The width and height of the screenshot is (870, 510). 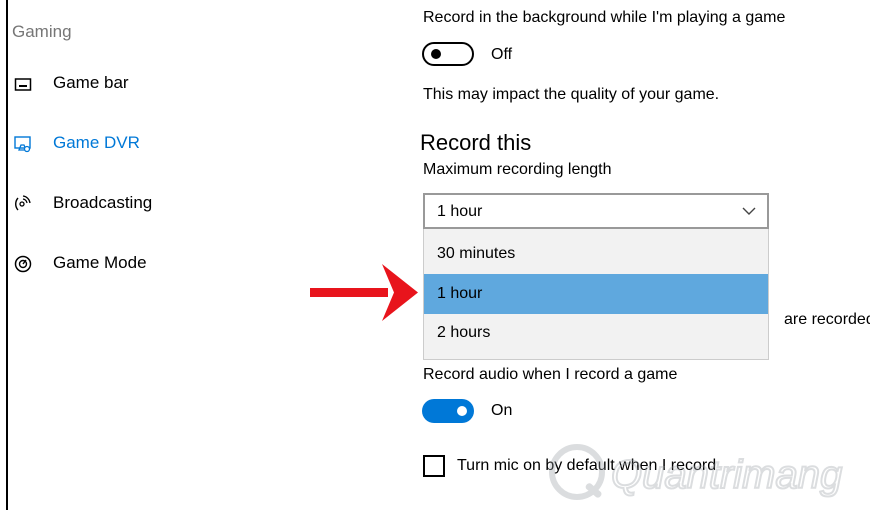 What do you see at coordinates (23, 84) in the screenshot?
I see `game-bar-icon` at bounding box center [23, 84].